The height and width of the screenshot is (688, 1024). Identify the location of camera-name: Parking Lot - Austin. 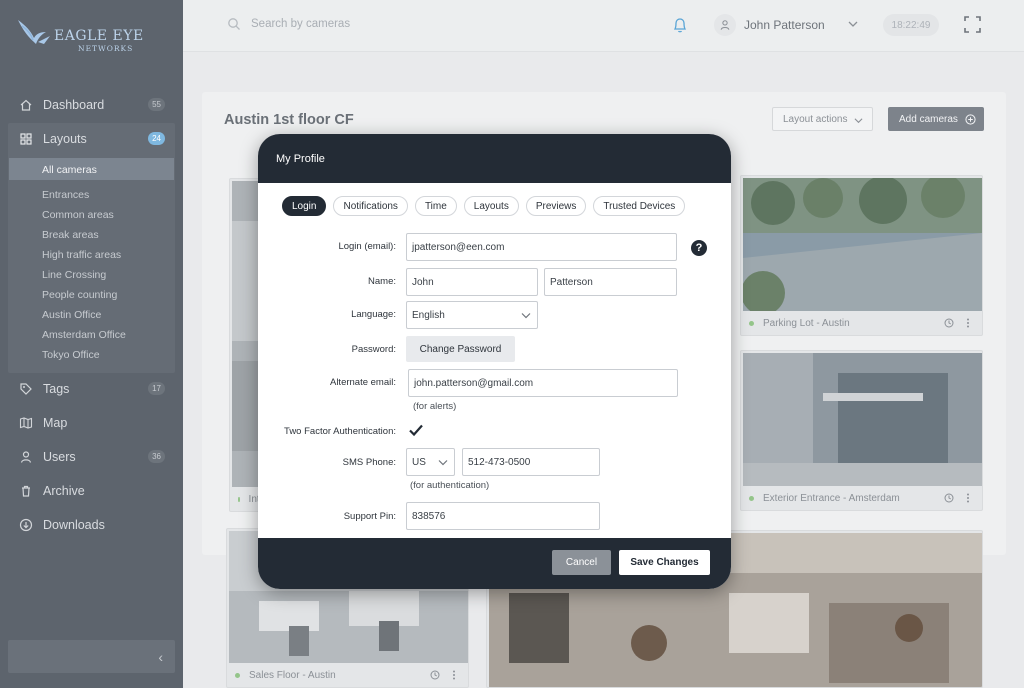
(806, 323).